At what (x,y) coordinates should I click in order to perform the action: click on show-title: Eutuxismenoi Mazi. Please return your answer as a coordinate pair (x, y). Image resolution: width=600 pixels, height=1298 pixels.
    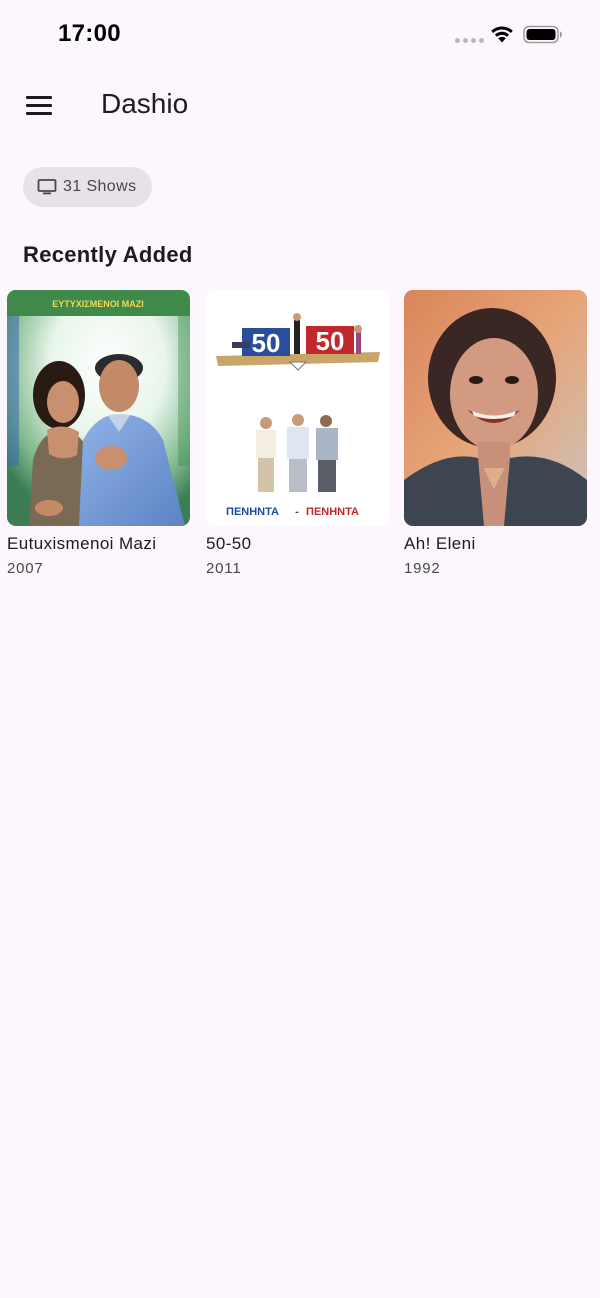
    Looking at the image, I should click on (82, 543).